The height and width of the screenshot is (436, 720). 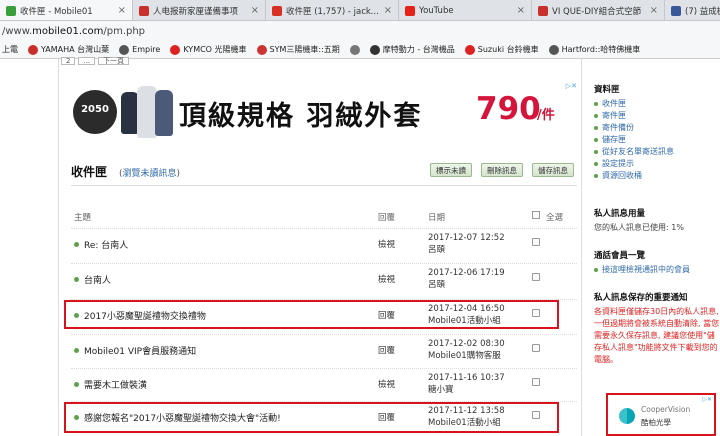 I want to click on hartford-icon, so click(x=553, y=49).